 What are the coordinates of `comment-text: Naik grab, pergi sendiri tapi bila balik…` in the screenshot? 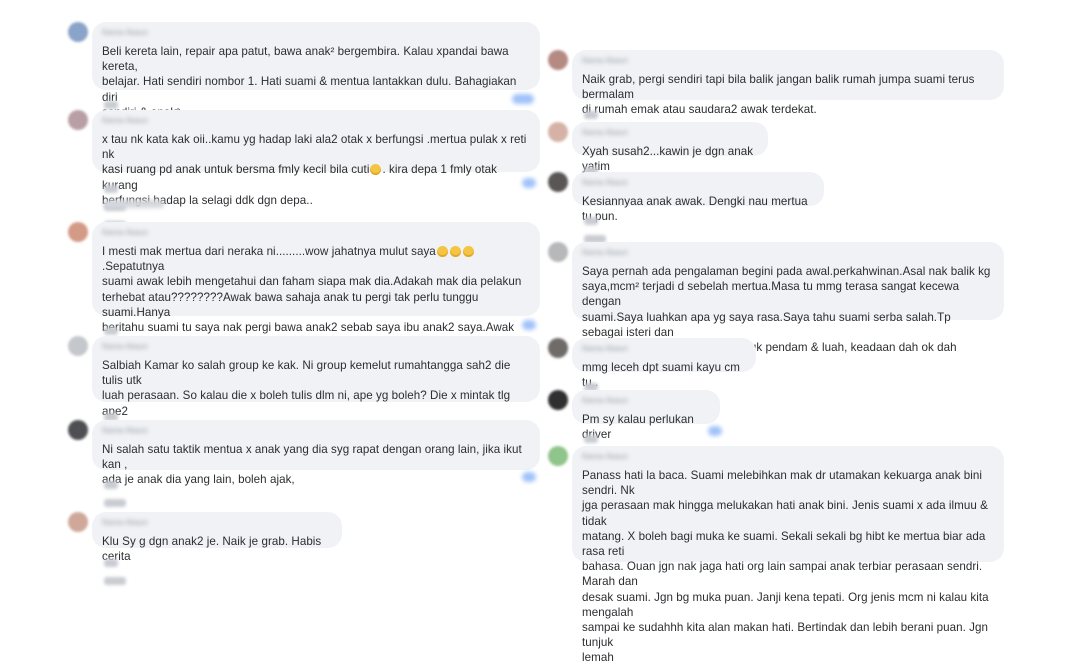 It's located at (778, 95).